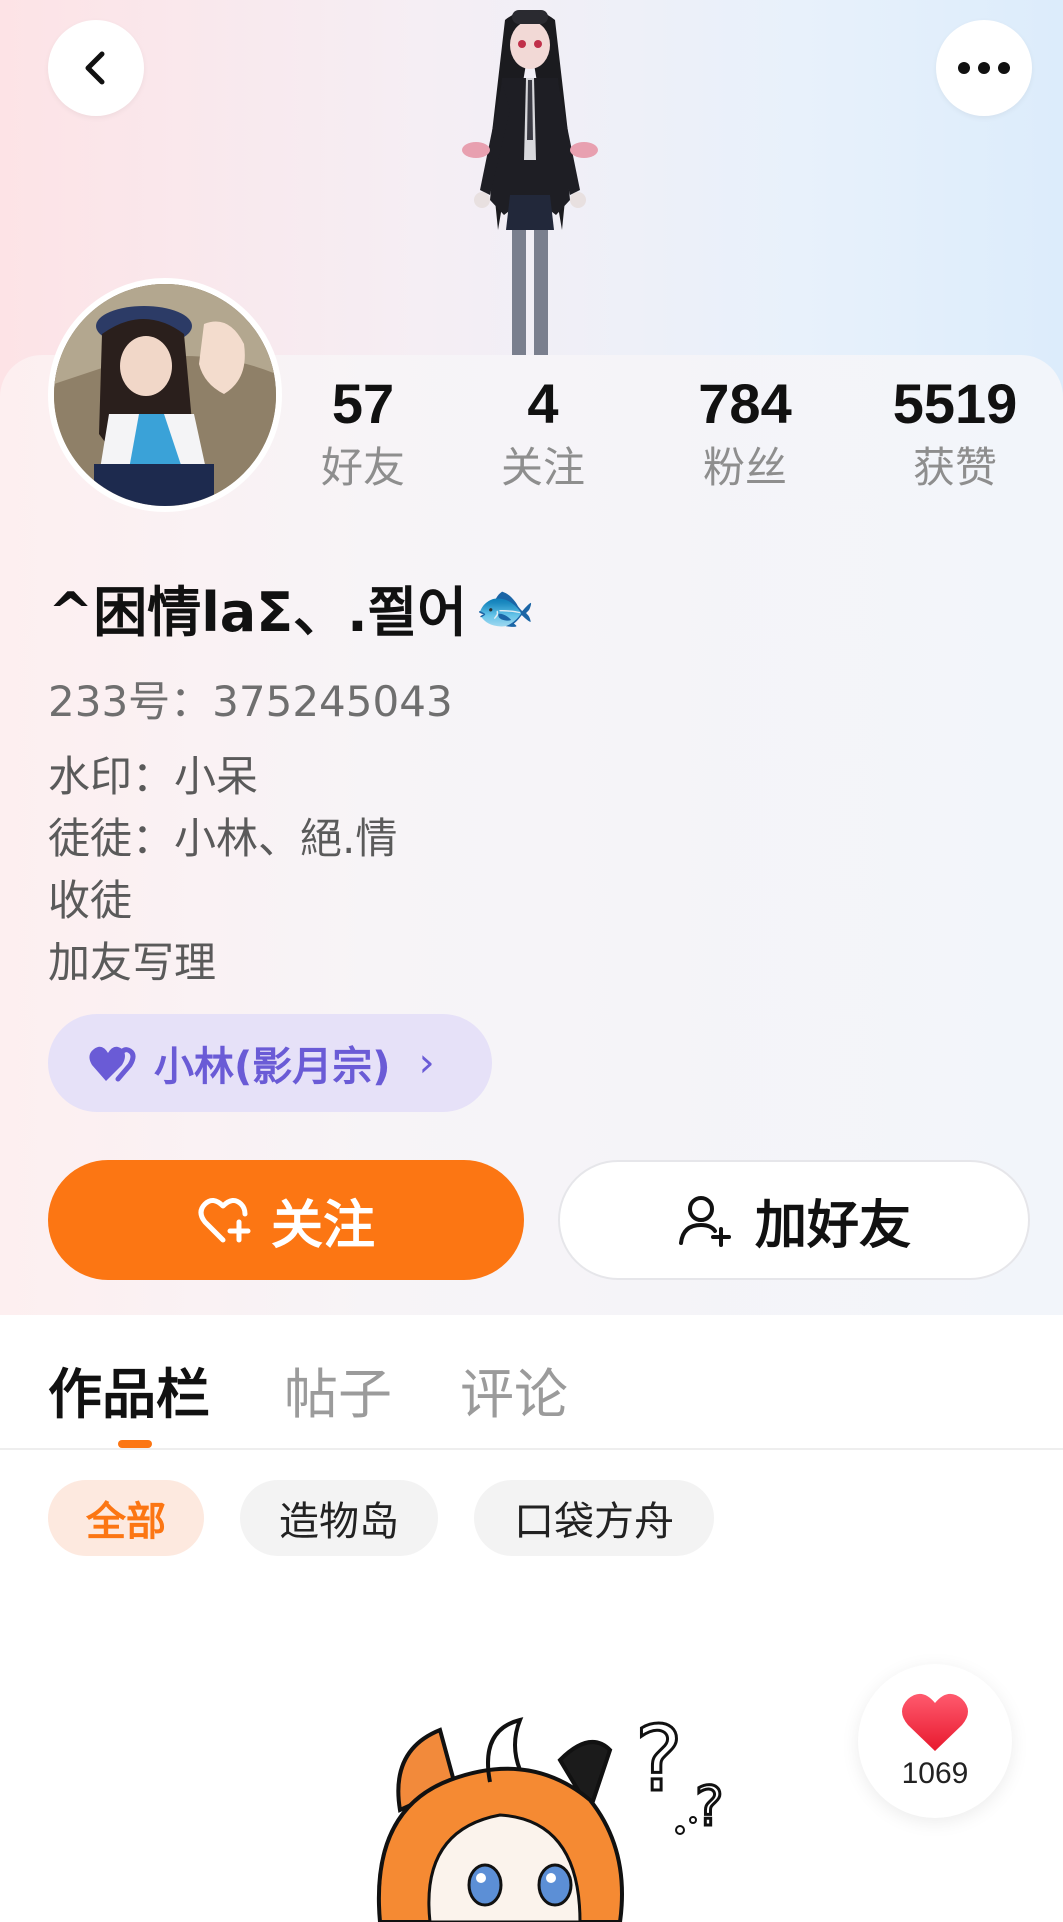 The width and height of the screenshot is (1063, 1922). Describe the element at coordinates (90, 900) in the screenshot. I see `bio-line: 收徒` at that location.